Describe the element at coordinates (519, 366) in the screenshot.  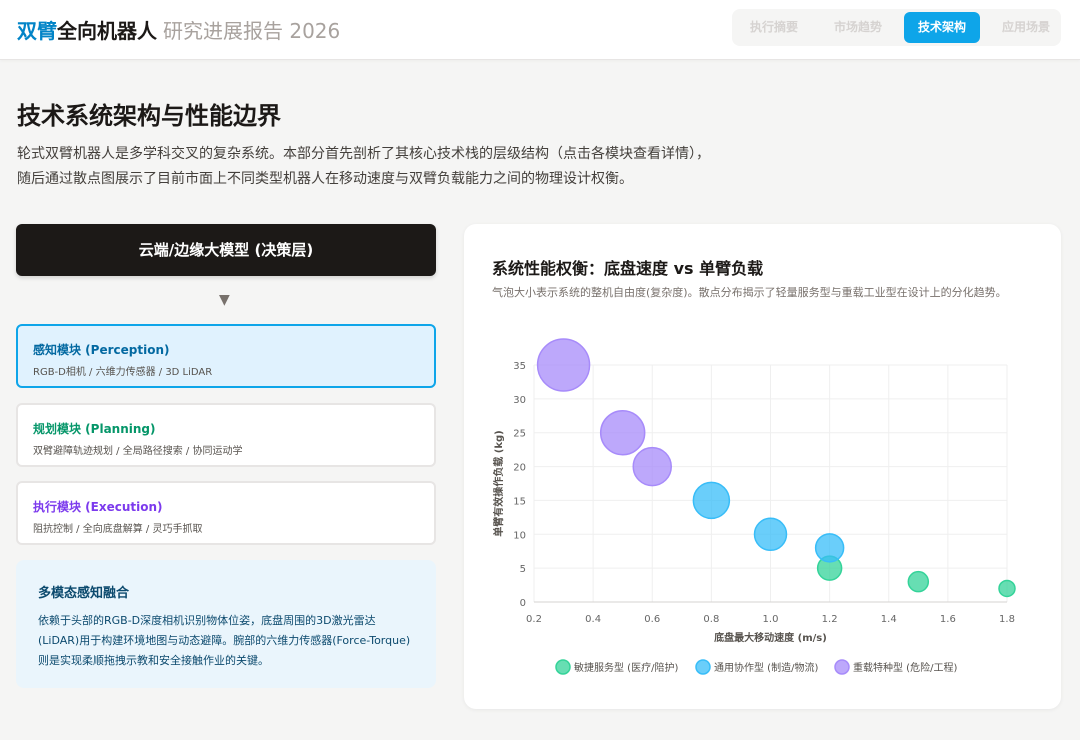
I see `y-tick-label: 35` at that location.